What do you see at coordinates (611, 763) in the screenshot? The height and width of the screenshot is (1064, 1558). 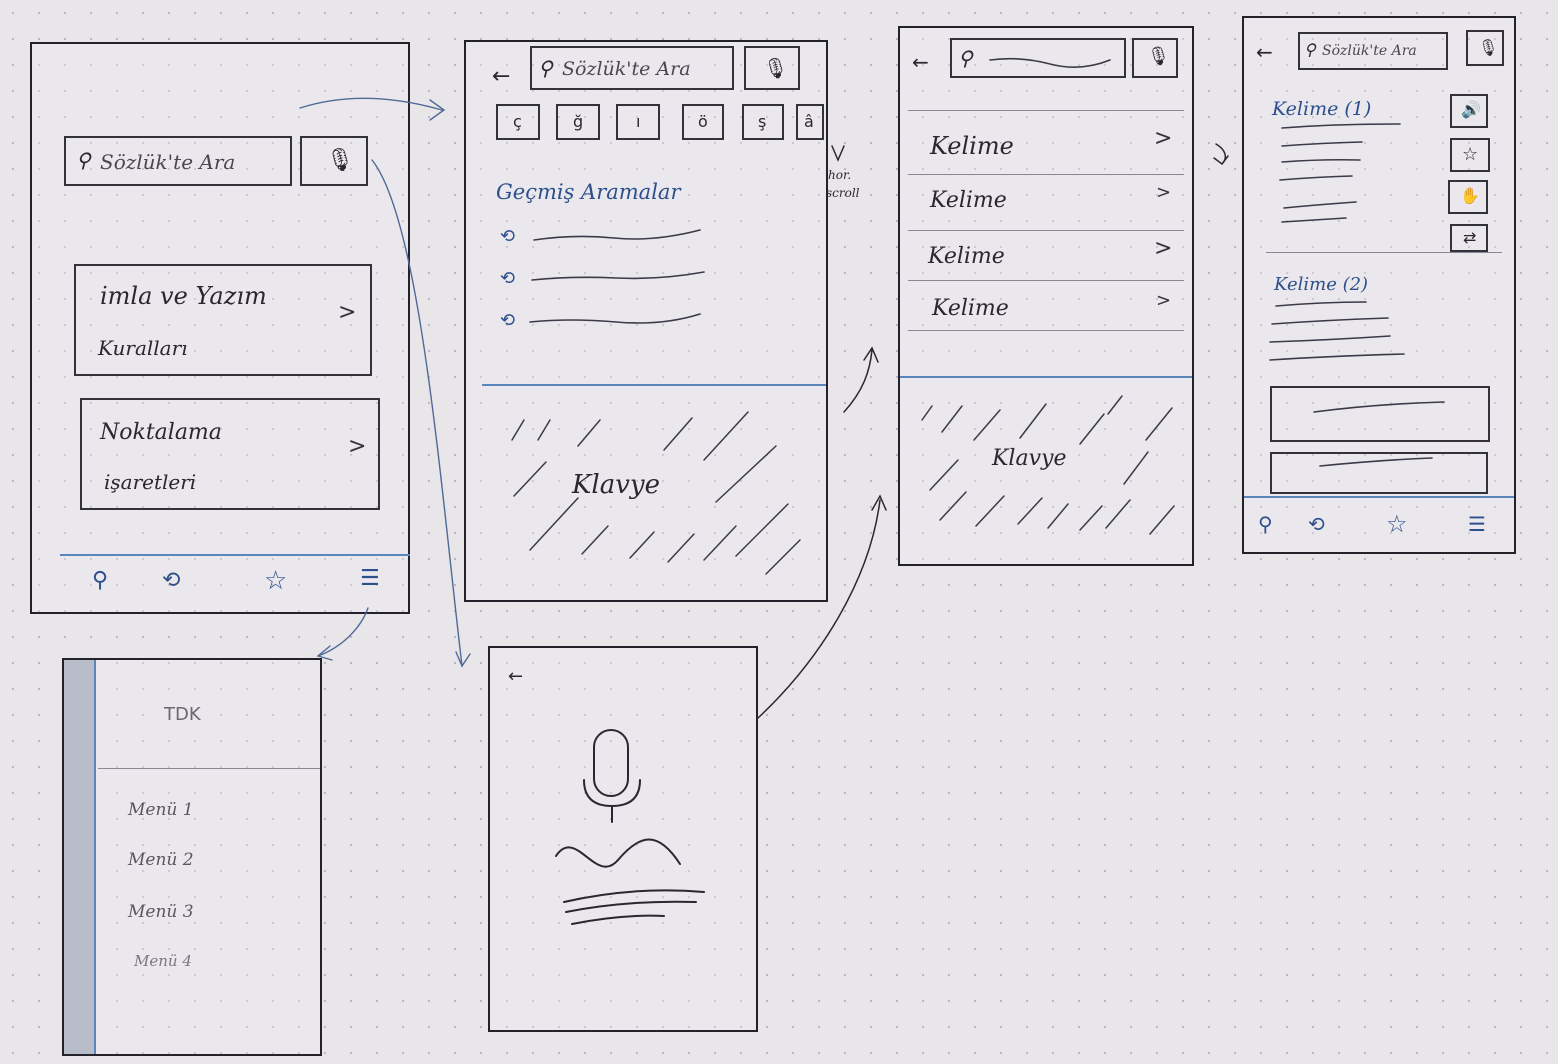 I see `mic-icon` at bounding box center [611, 763].